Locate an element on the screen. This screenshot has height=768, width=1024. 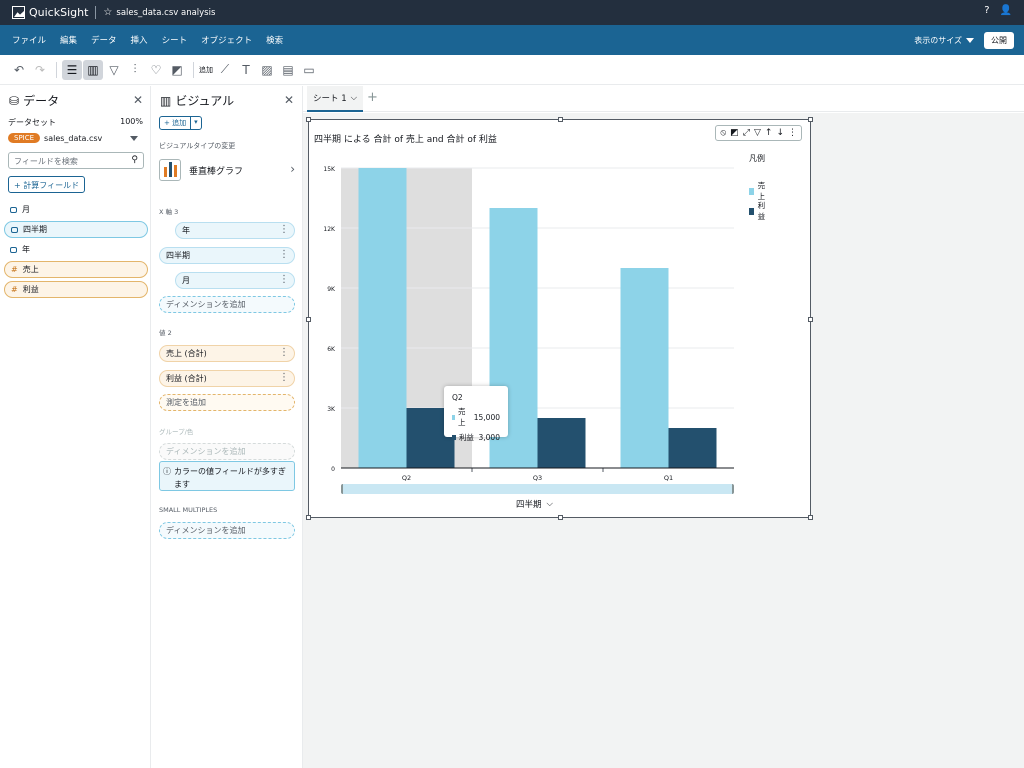
add-embed-icon: ▭ is located at coordinates (309, 70).